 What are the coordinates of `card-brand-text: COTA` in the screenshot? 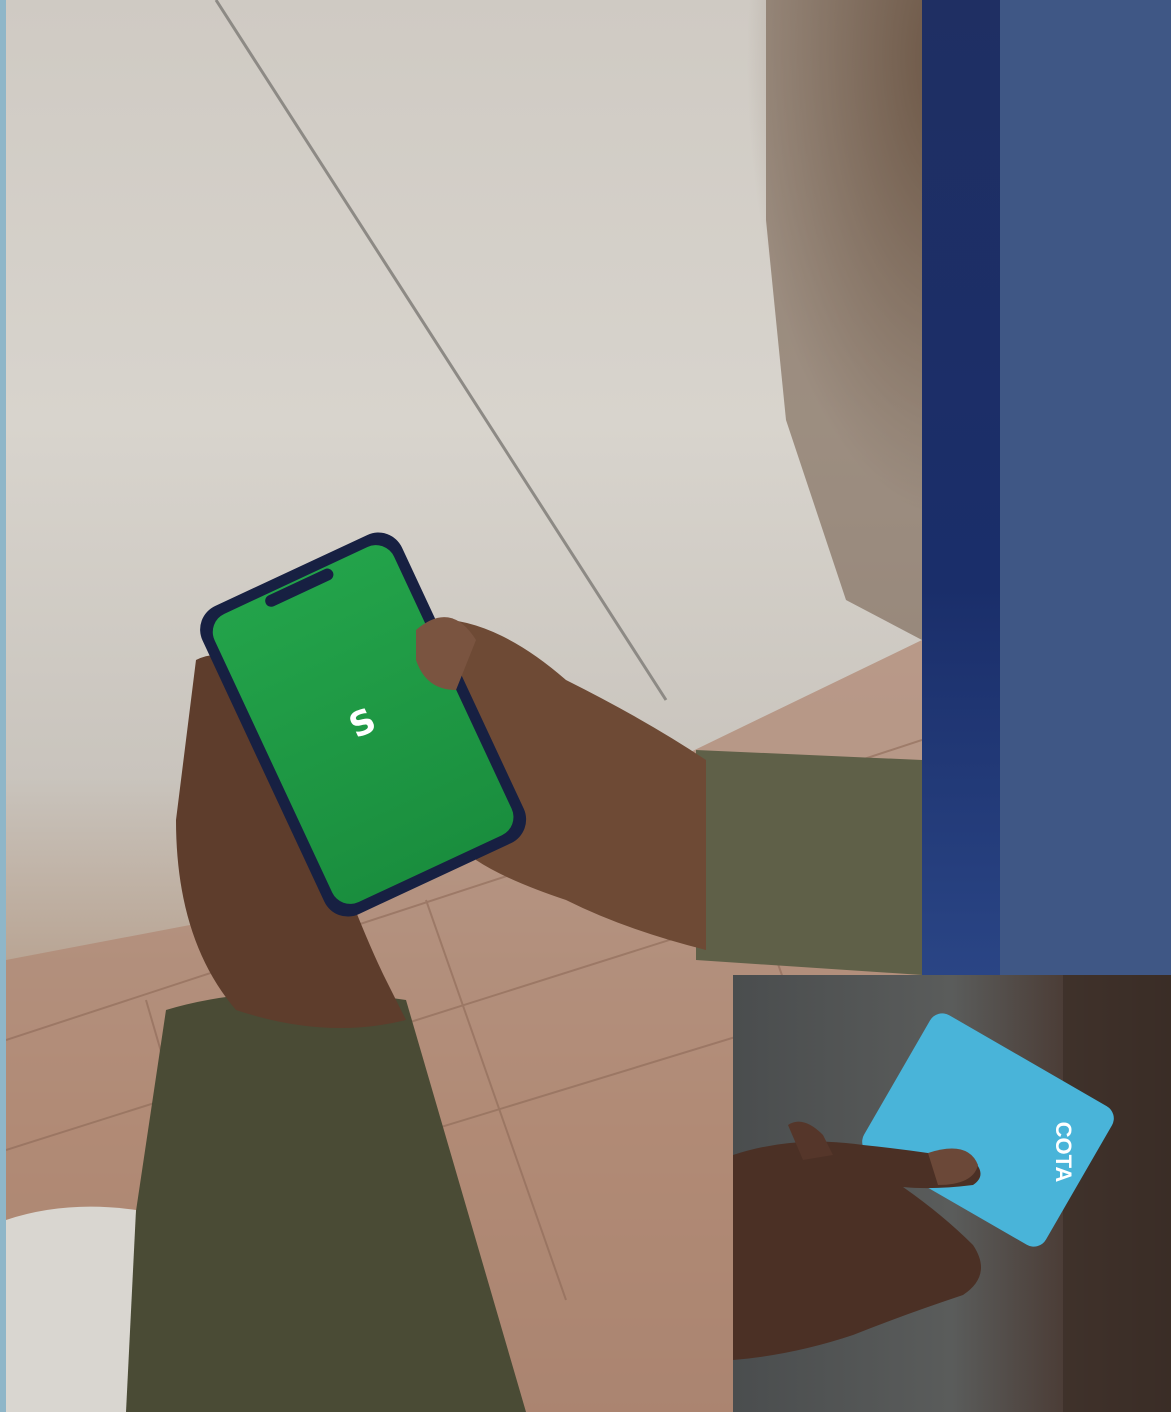 It's located at (1063, 1152).